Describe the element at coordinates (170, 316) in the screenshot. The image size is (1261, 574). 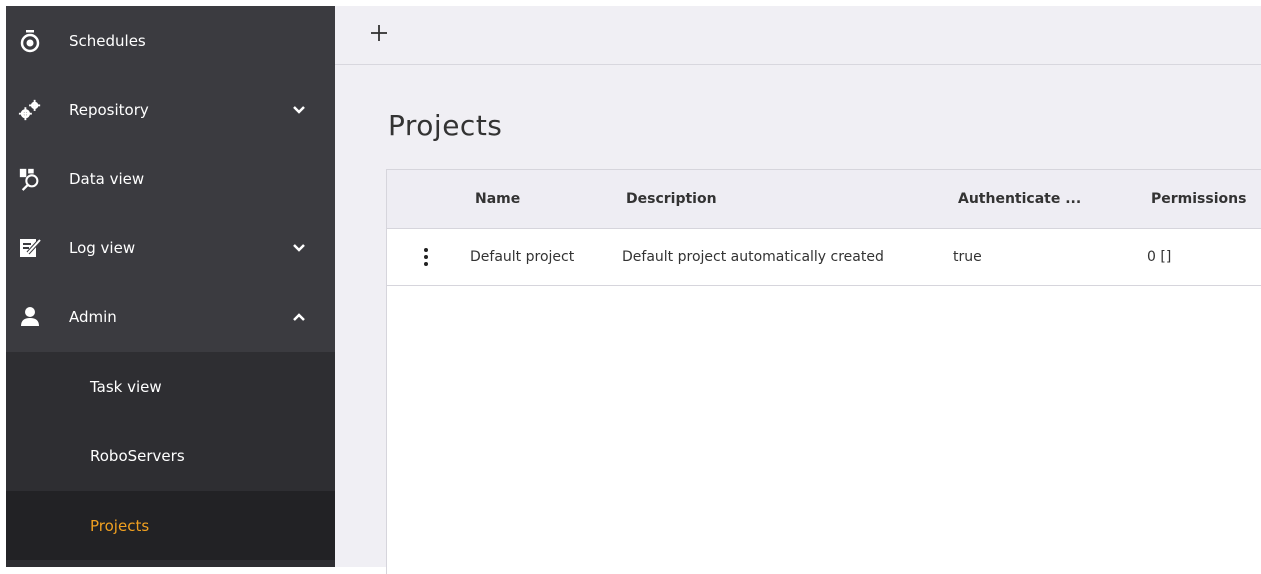
I see `sidebar-item-admin: Admin` at that location.